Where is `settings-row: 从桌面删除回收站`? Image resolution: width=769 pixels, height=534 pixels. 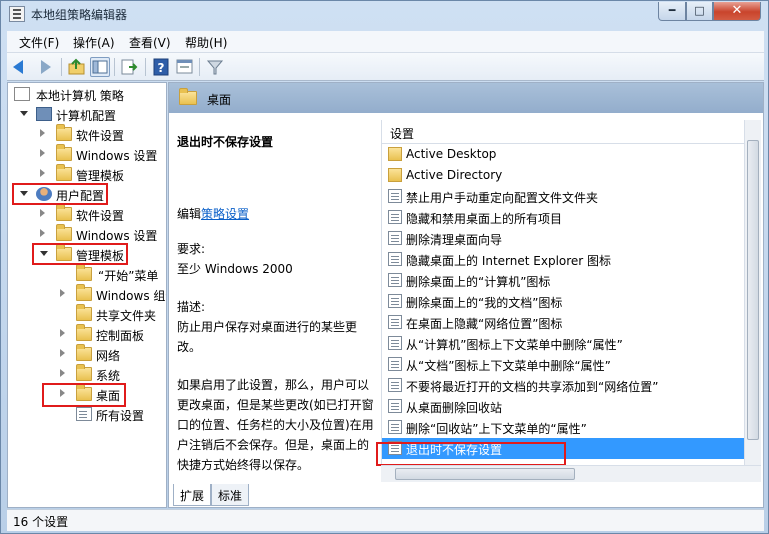 settings-row: 从桌面删除回收站 is located at coordinates (563, 406).